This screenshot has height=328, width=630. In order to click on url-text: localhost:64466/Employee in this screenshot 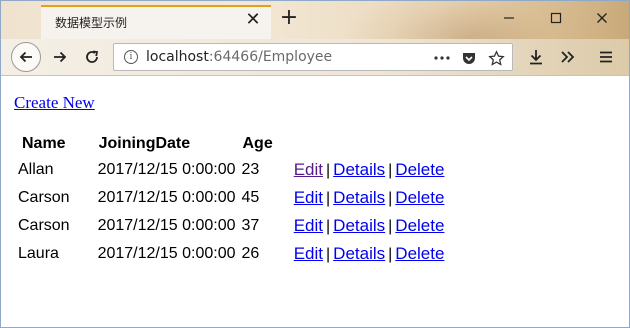, I will do `click(239, 57)`.